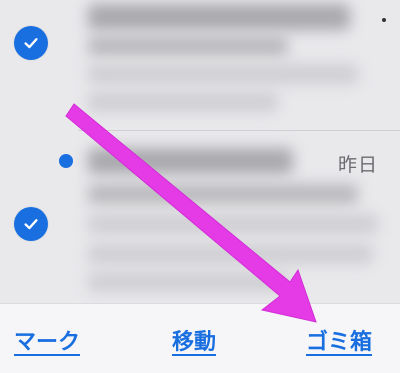  I want to click on move-button: 移動, so click(194, 340).